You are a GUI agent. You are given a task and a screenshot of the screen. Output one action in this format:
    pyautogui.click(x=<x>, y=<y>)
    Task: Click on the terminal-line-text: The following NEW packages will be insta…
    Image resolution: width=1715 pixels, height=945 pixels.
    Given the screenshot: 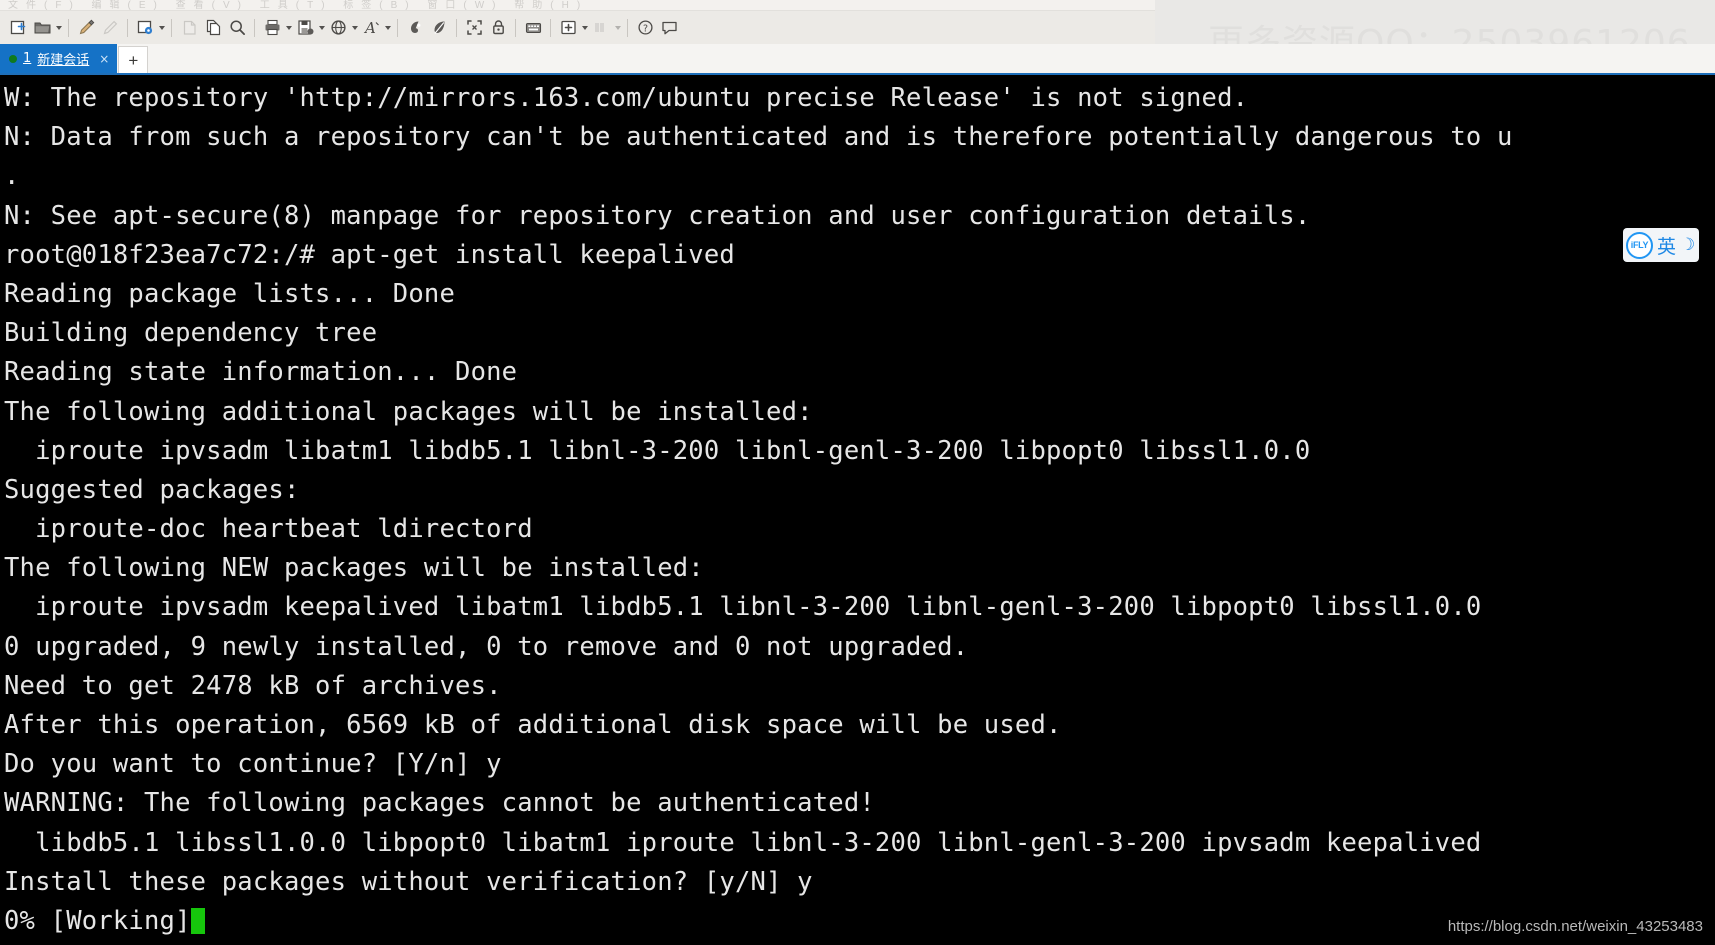 What is the action you would take?
    pyautogui.click(x=354, y=568)
    